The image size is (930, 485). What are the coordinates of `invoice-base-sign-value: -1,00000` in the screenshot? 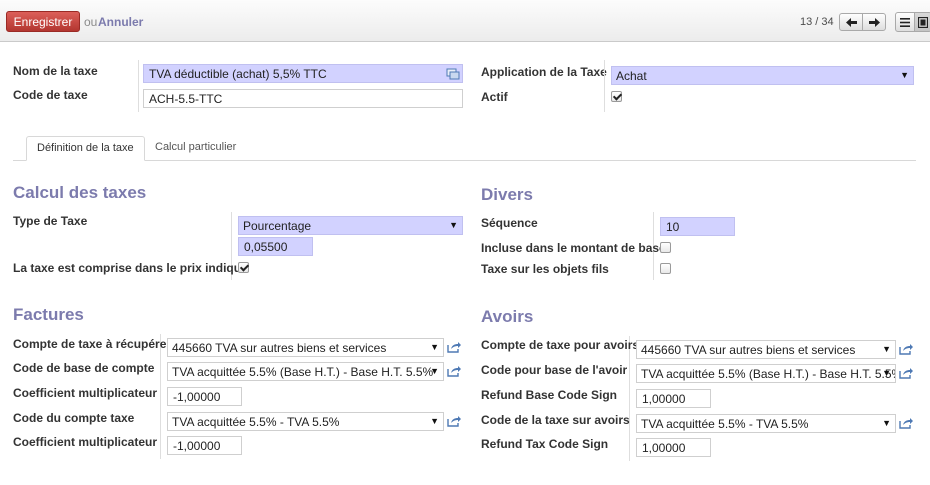 It's located at (197, 397).